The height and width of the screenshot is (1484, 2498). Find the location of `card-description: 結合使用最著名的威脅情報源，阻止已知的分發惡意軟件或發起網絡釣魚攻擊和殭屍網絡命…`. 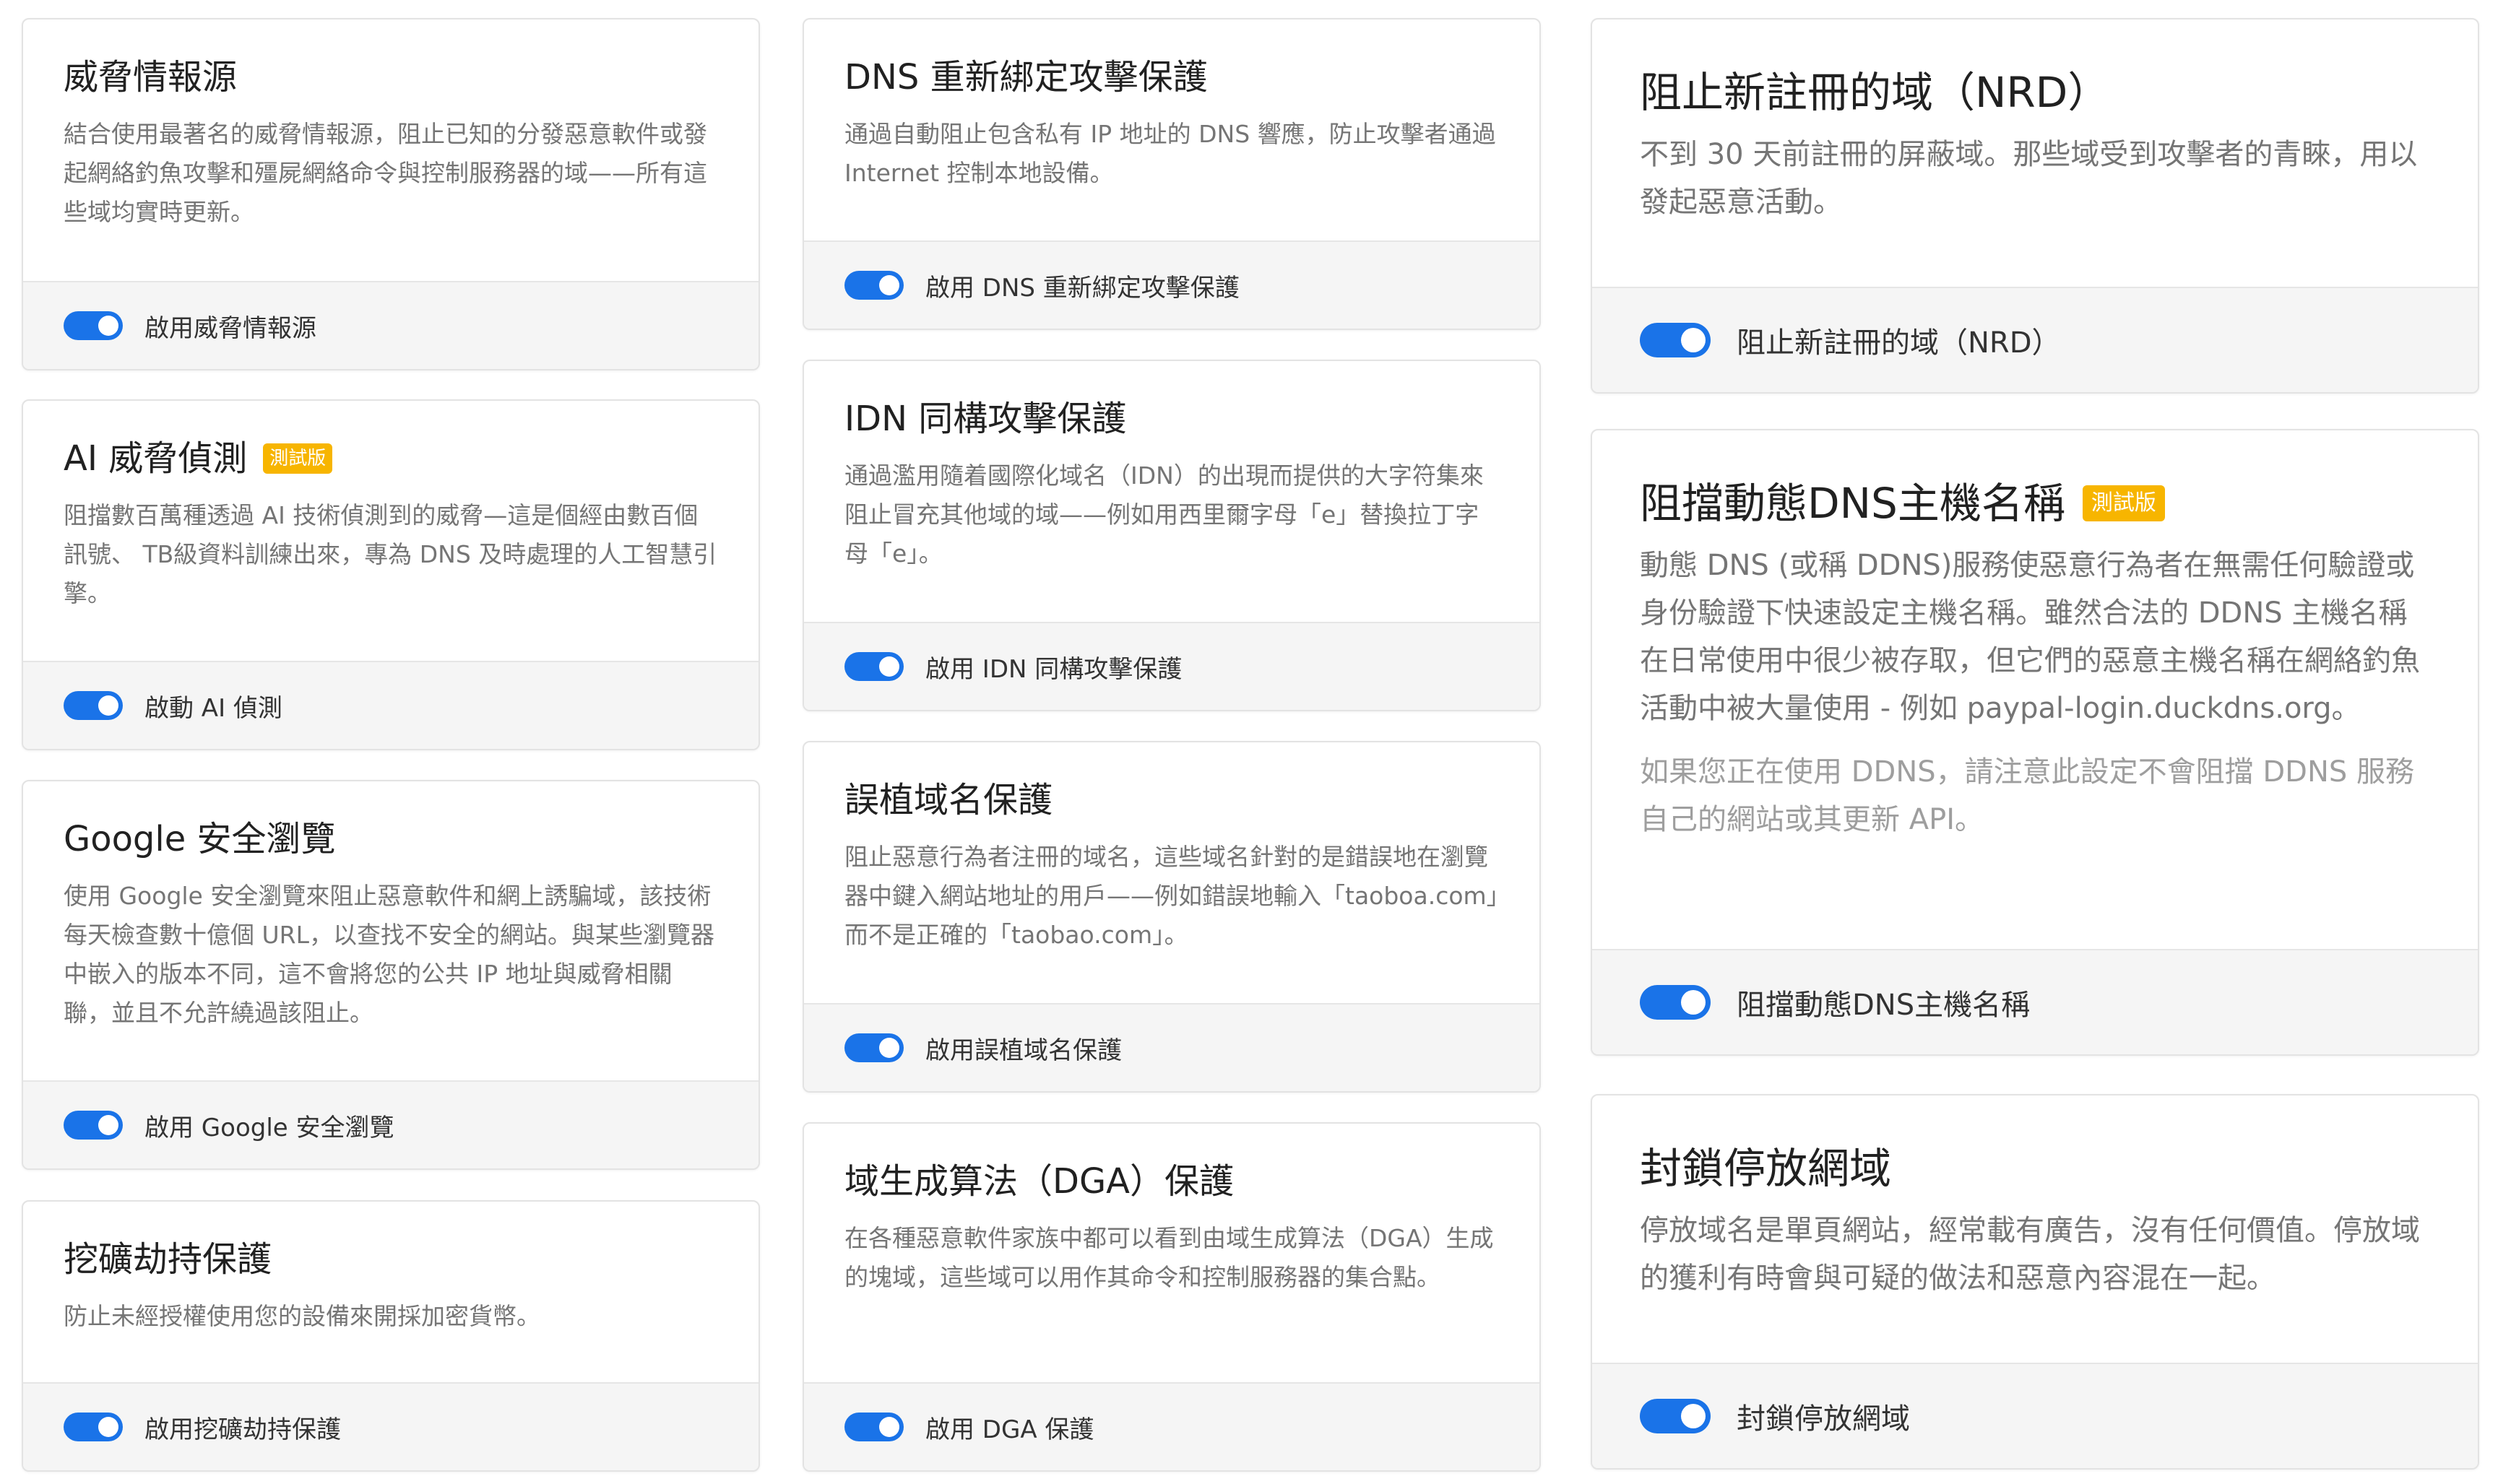

card-description: 結合使用最著名的威脅情報源，阻止已知的分發惡意軟件或發起網絡釣魚攻擊和殭屍網絡命… is located at coordinates (385, 173).